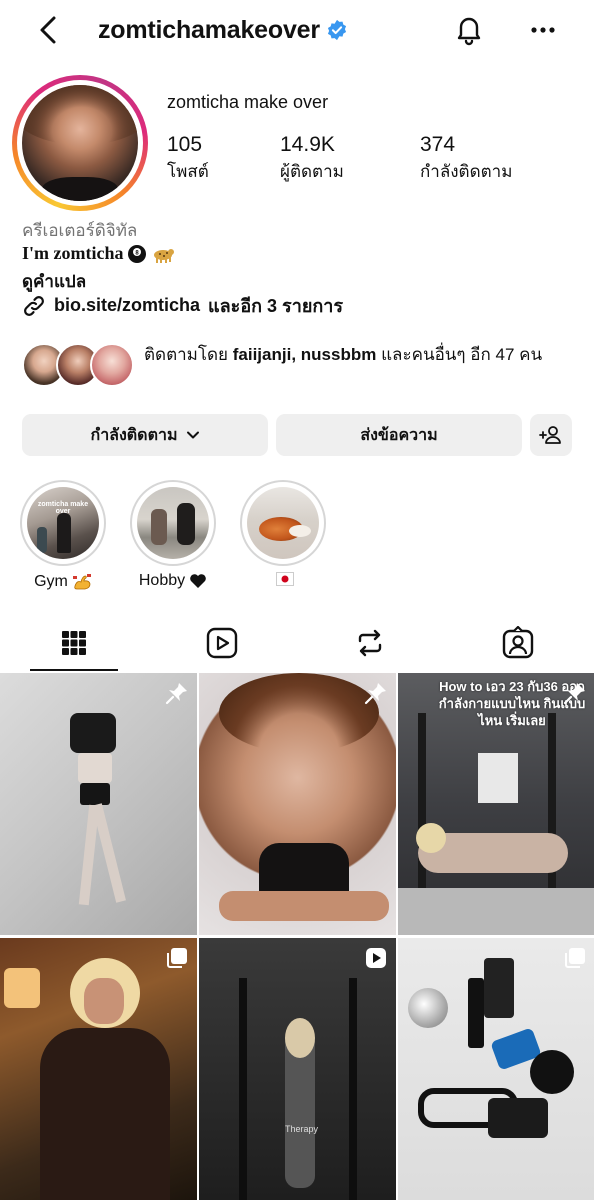 The height and width of the screenshot is (1200, 594). What do you see at coordinates (162, 580) in the screenshot?
I see `highlight-label-text: Hobby` at bounding box center [162, 580].